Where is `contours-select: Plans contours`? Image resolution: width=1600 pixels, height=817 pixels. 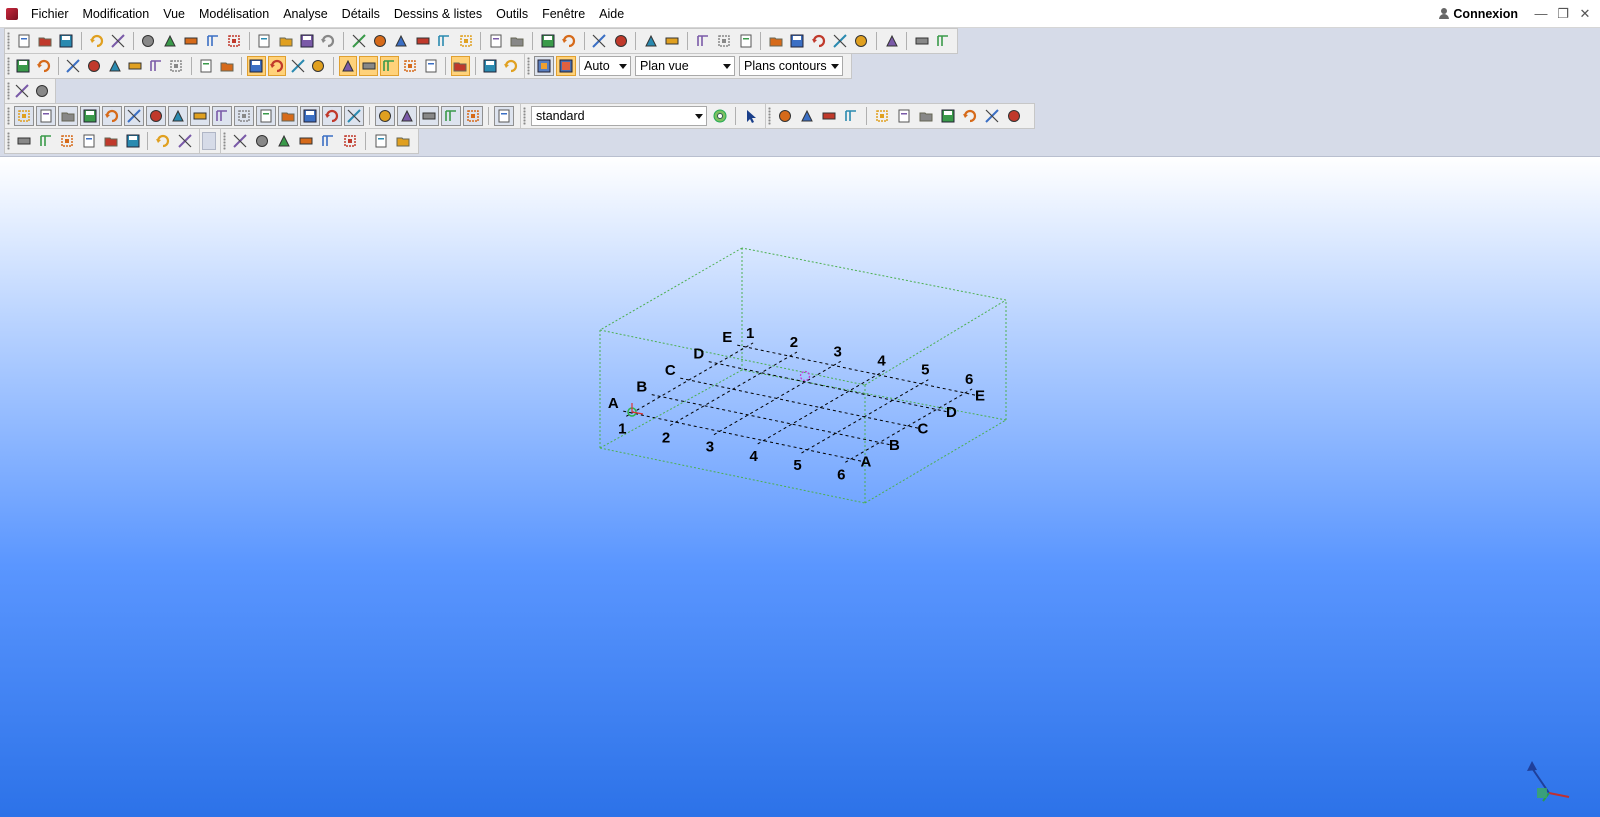 contours-select: Plans contours is located at coordinates (791, 66).